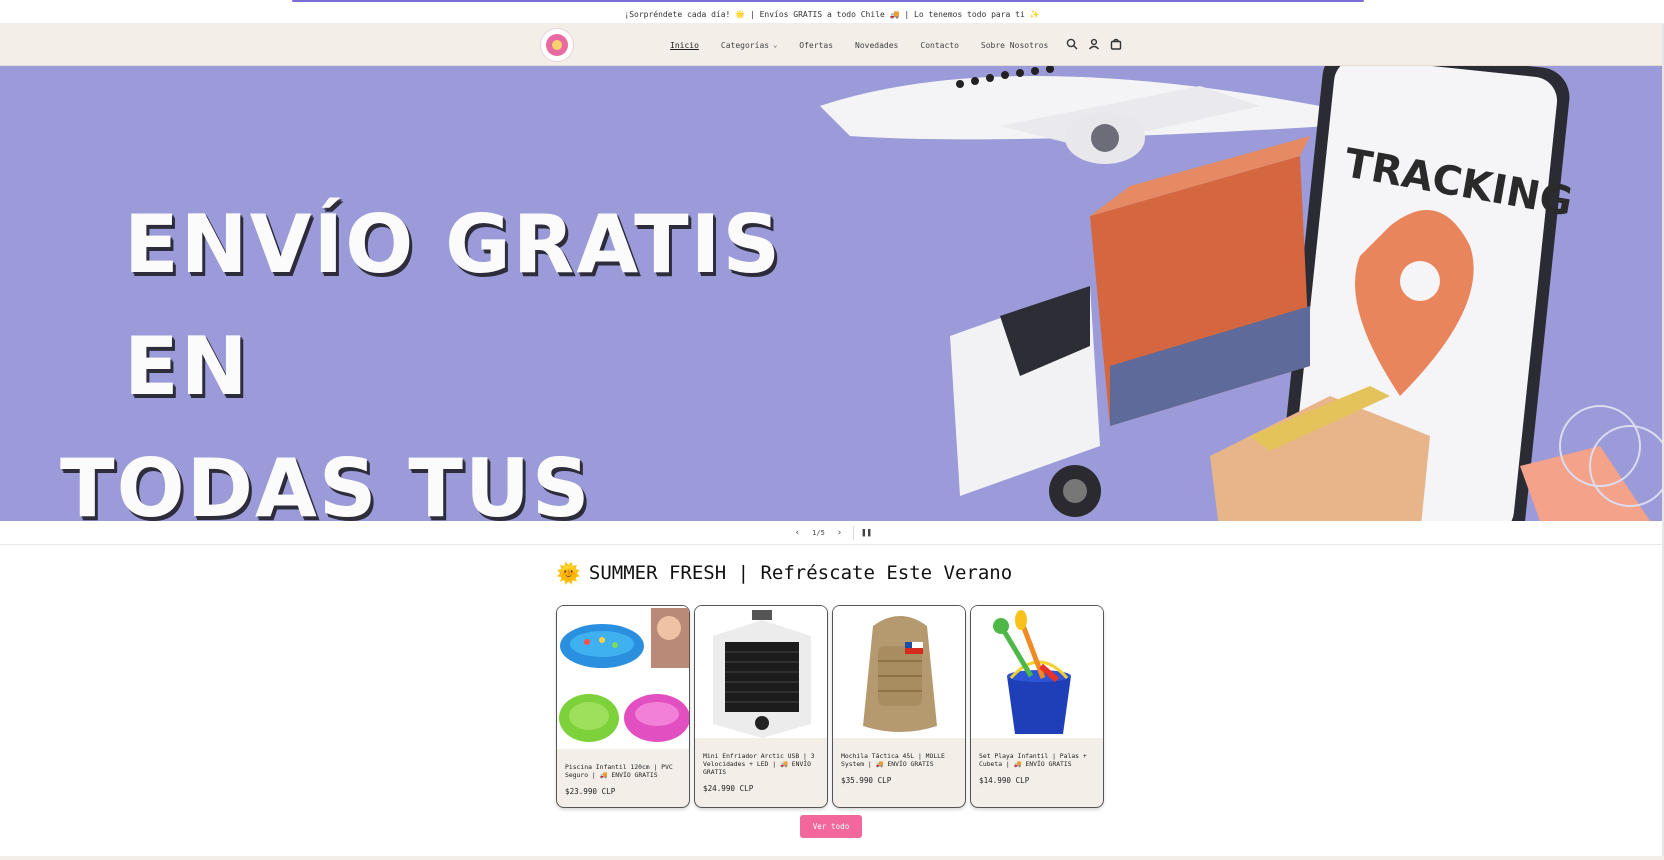 The height and width of the screenshot is (860, 1664). What do you see at coordinates (1004, 780) in the screenshot?
I see `product-price: $14.990 CLP` at bounding box center [1004, 780].